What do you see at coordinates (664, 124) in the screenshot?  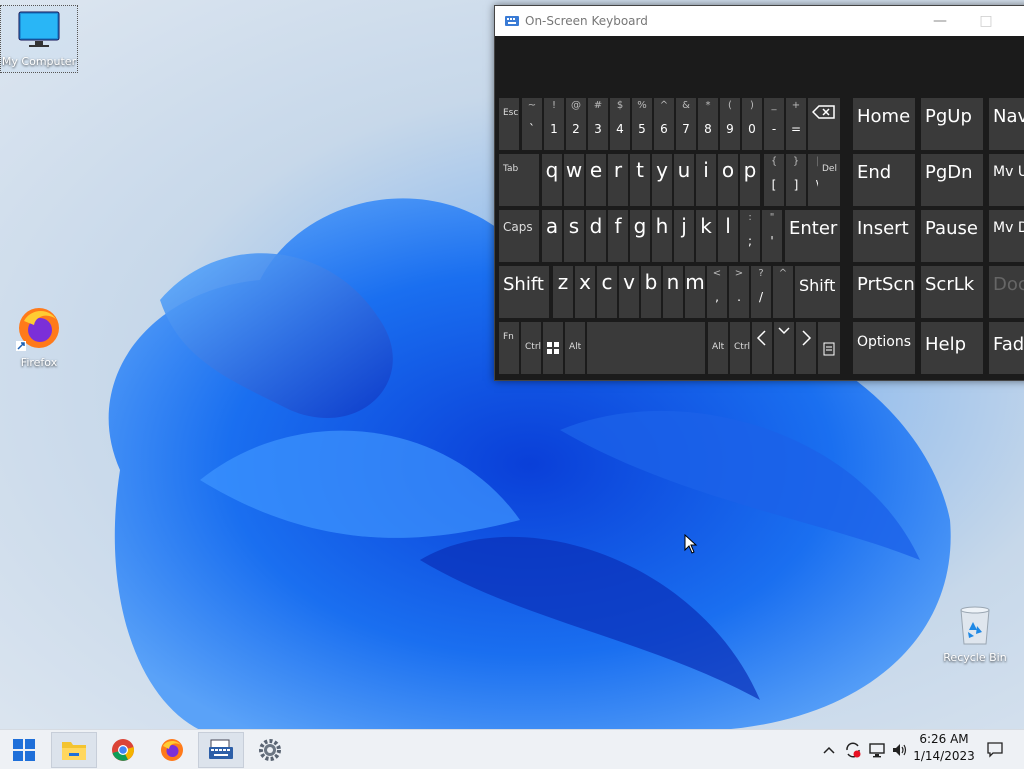 I see `key-6: ^ 6` at bounding box center [664, 124].